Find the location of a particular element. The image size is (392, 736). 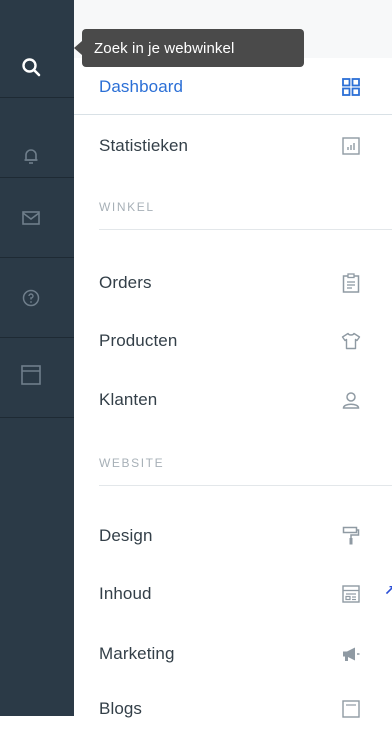

nav-item-label: Marketing is located at coordinates (137, 653).